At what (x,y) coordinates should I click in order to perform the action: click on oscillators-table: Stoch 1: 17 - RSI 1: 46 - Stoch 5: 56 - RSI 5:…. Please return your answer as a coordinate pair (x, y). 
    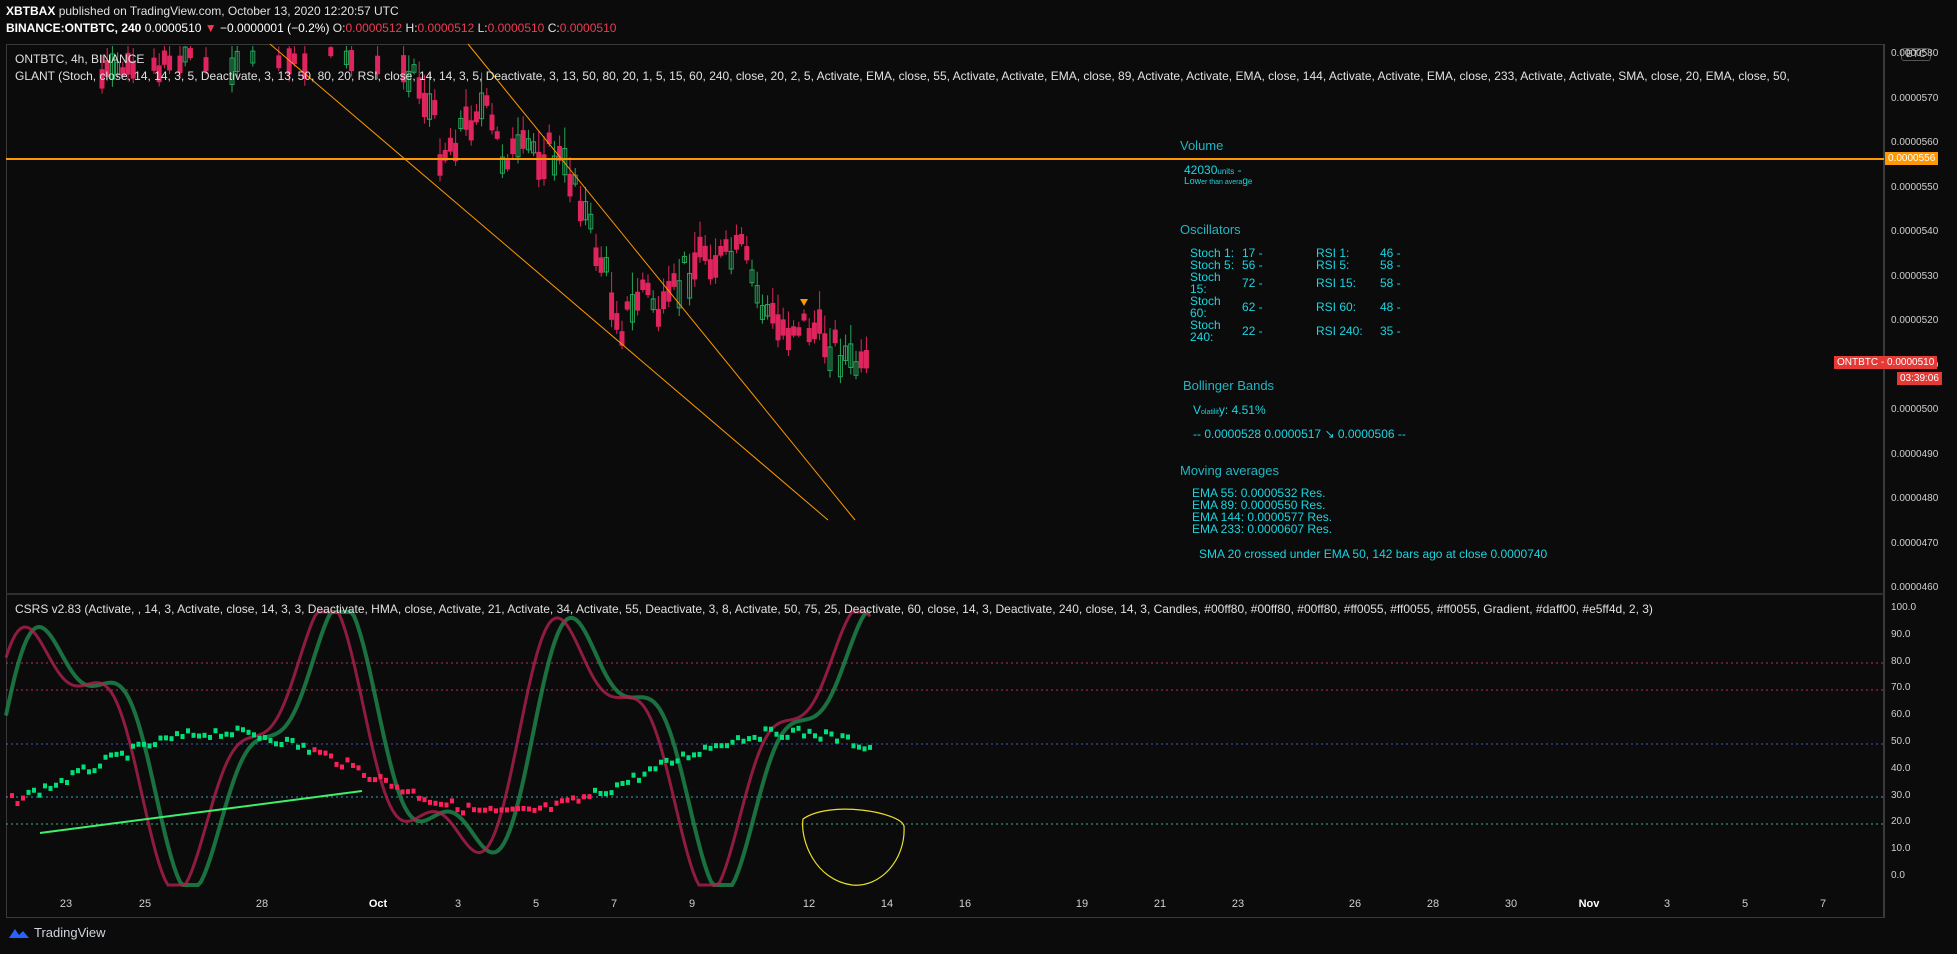
    Looking at the image, I should click on (1307, 295).